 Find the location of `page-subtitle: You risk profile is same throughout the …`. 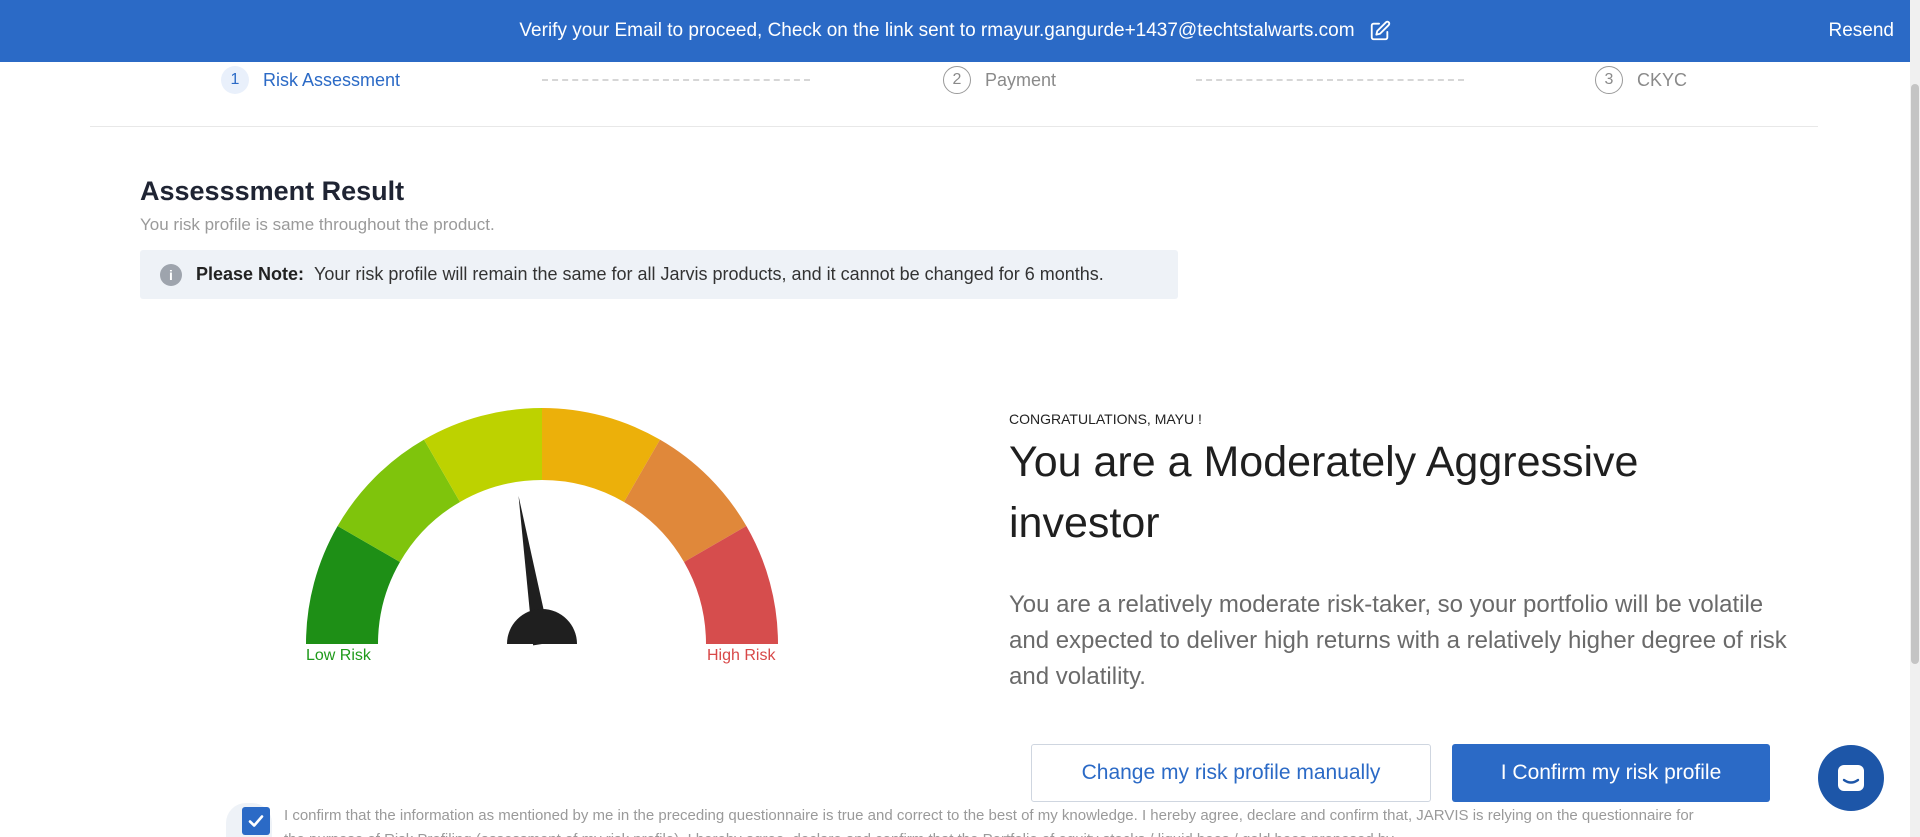

page-subtitle: You risk profile is same throughout the … is located at coordinates (317, 224).